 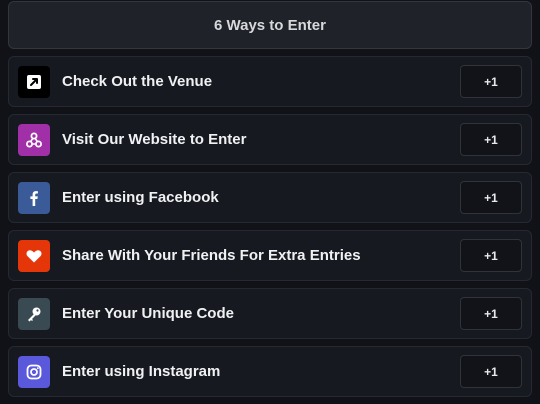 What do you see at coordinates (154, 139) in the screenshot?
I see `entry-label: Visit Our Website to Enter` at bounding box center [154, 139].